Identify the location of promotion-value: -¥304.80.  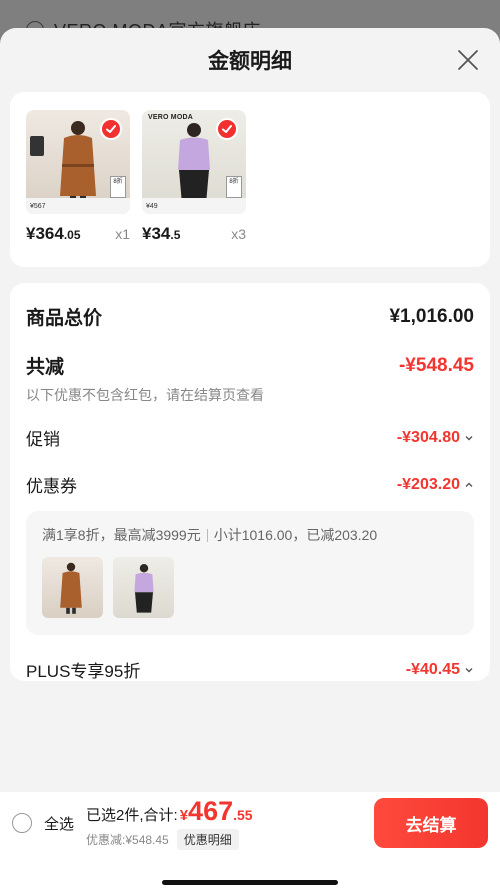
(435, 438).